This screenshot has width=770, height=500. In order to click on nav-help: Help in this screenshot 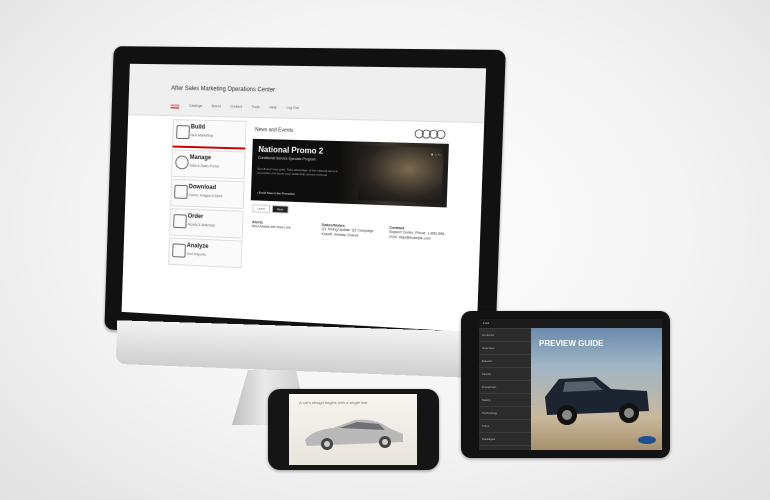, I will do `click(272, 107)`.